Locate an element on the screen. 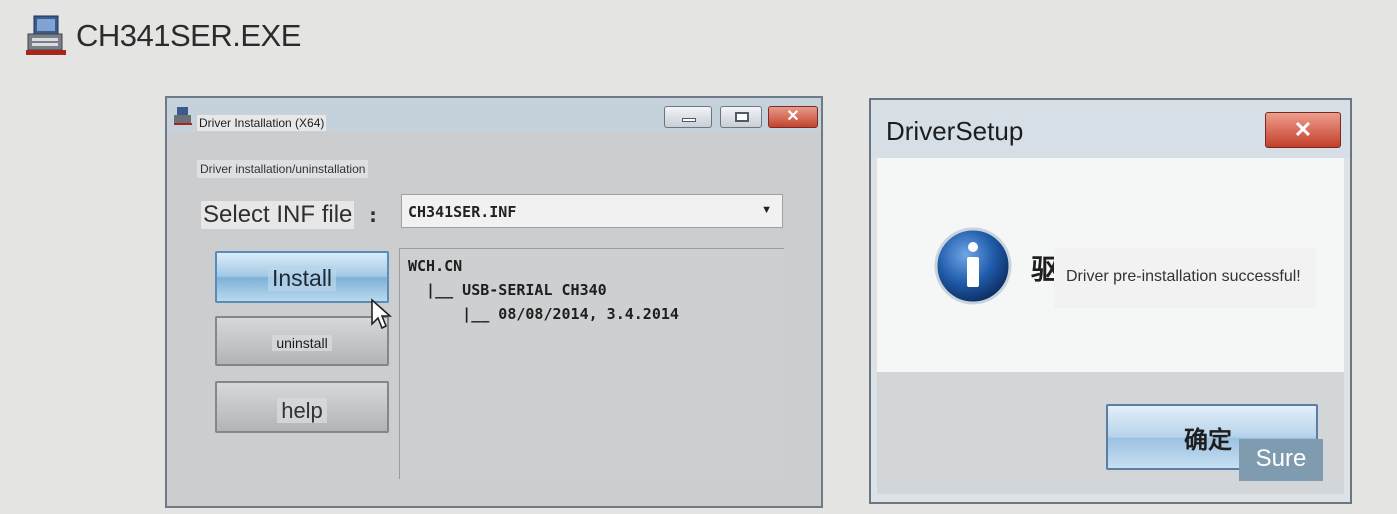  maximize-icon is located at coordinates (742, 117).